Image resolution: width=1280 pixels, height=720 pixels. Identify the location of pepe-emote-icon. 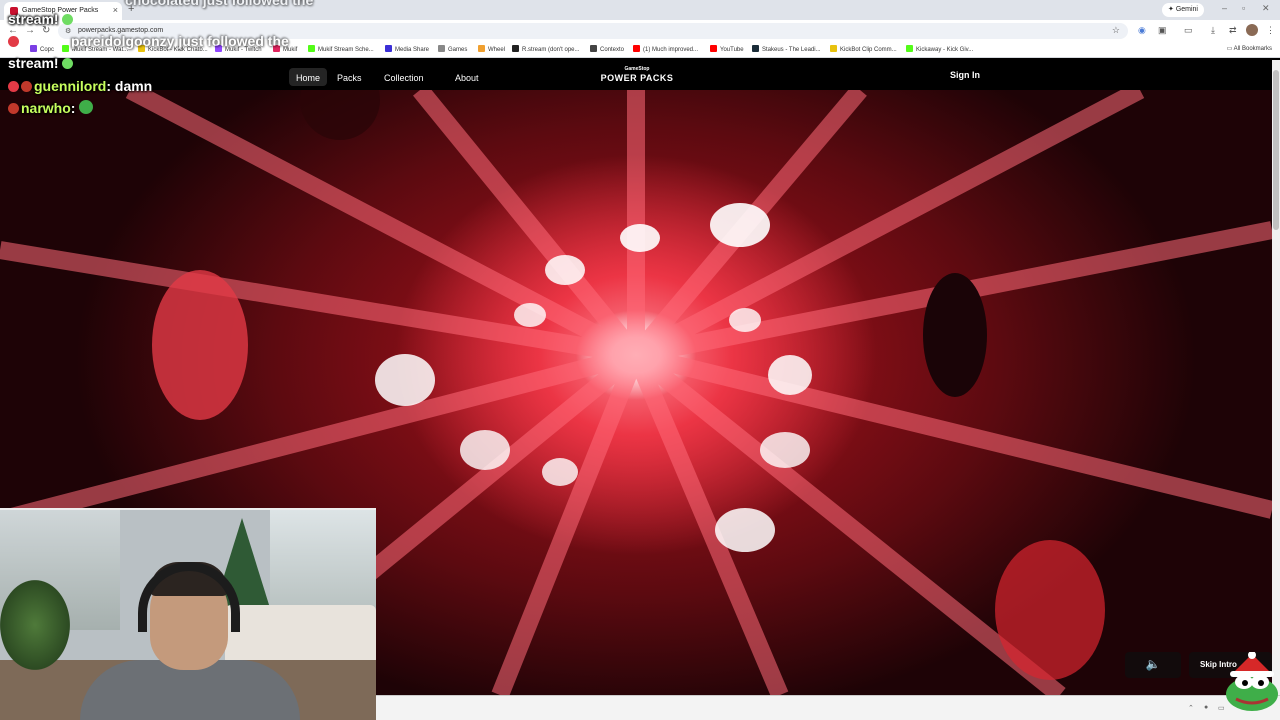
(86, 107).